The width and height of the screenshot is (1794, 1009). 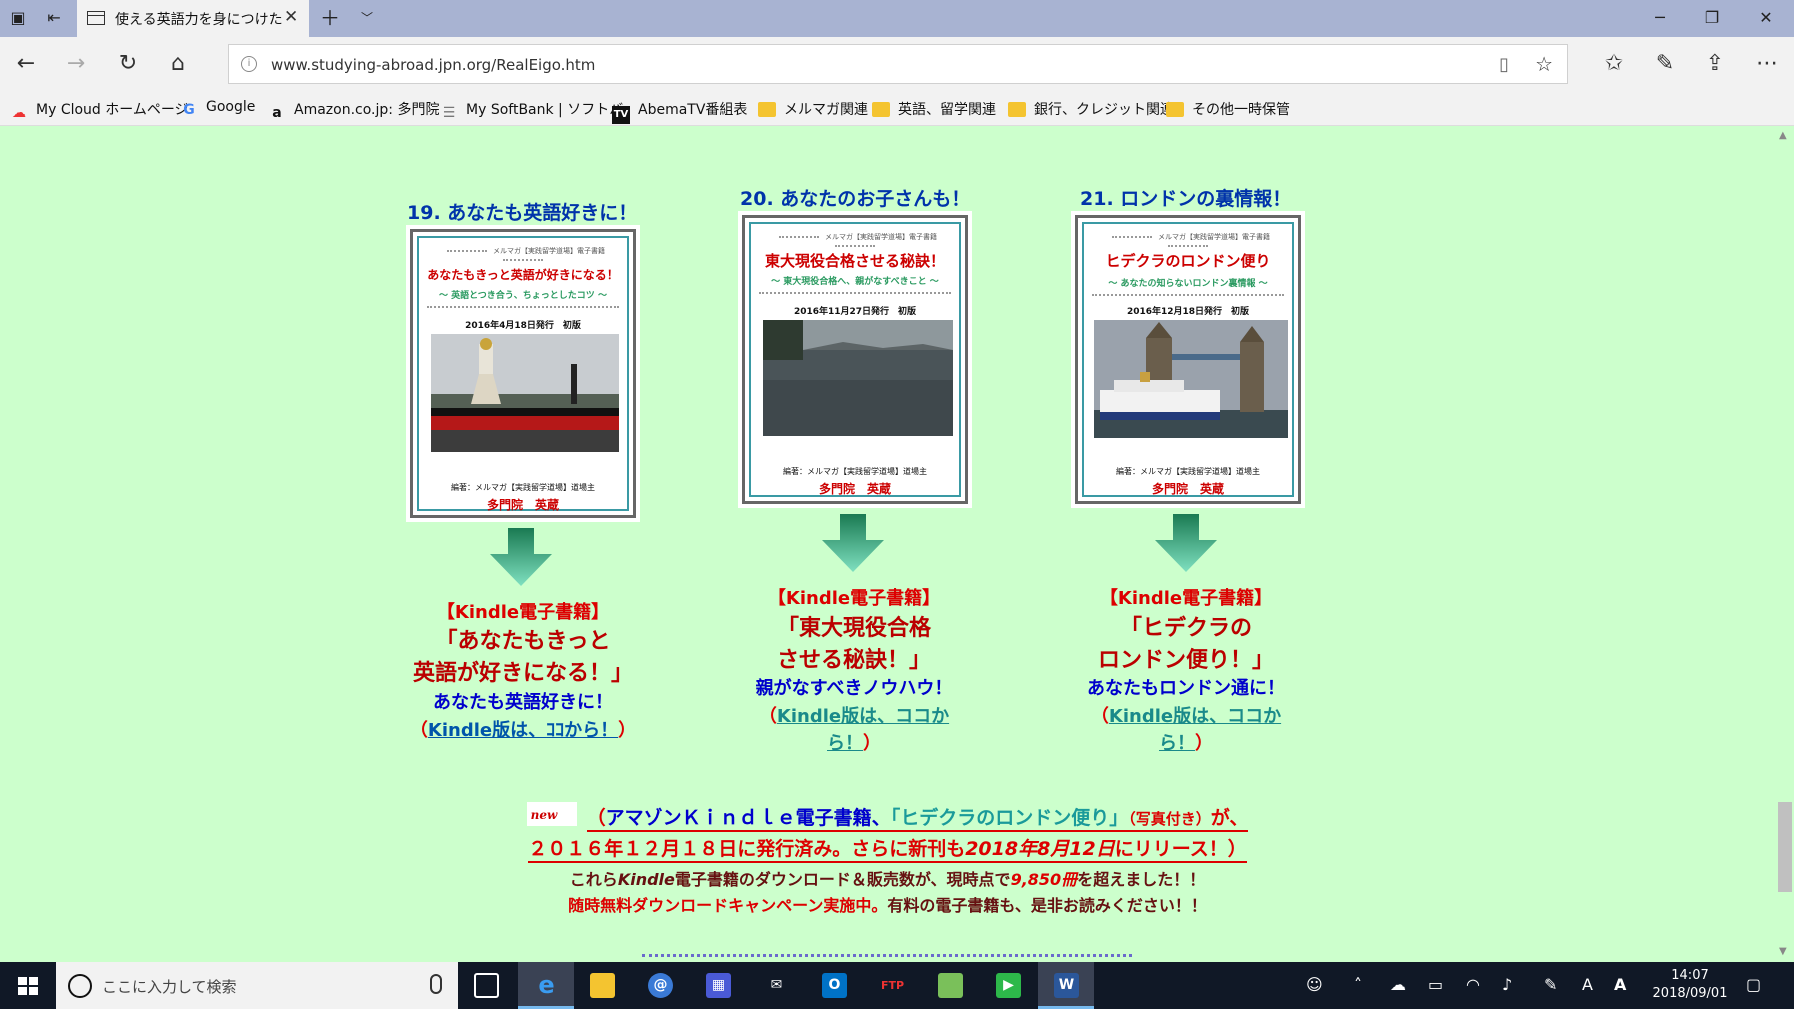 I want to click on microphone-icon, so click(x=436, y=984).